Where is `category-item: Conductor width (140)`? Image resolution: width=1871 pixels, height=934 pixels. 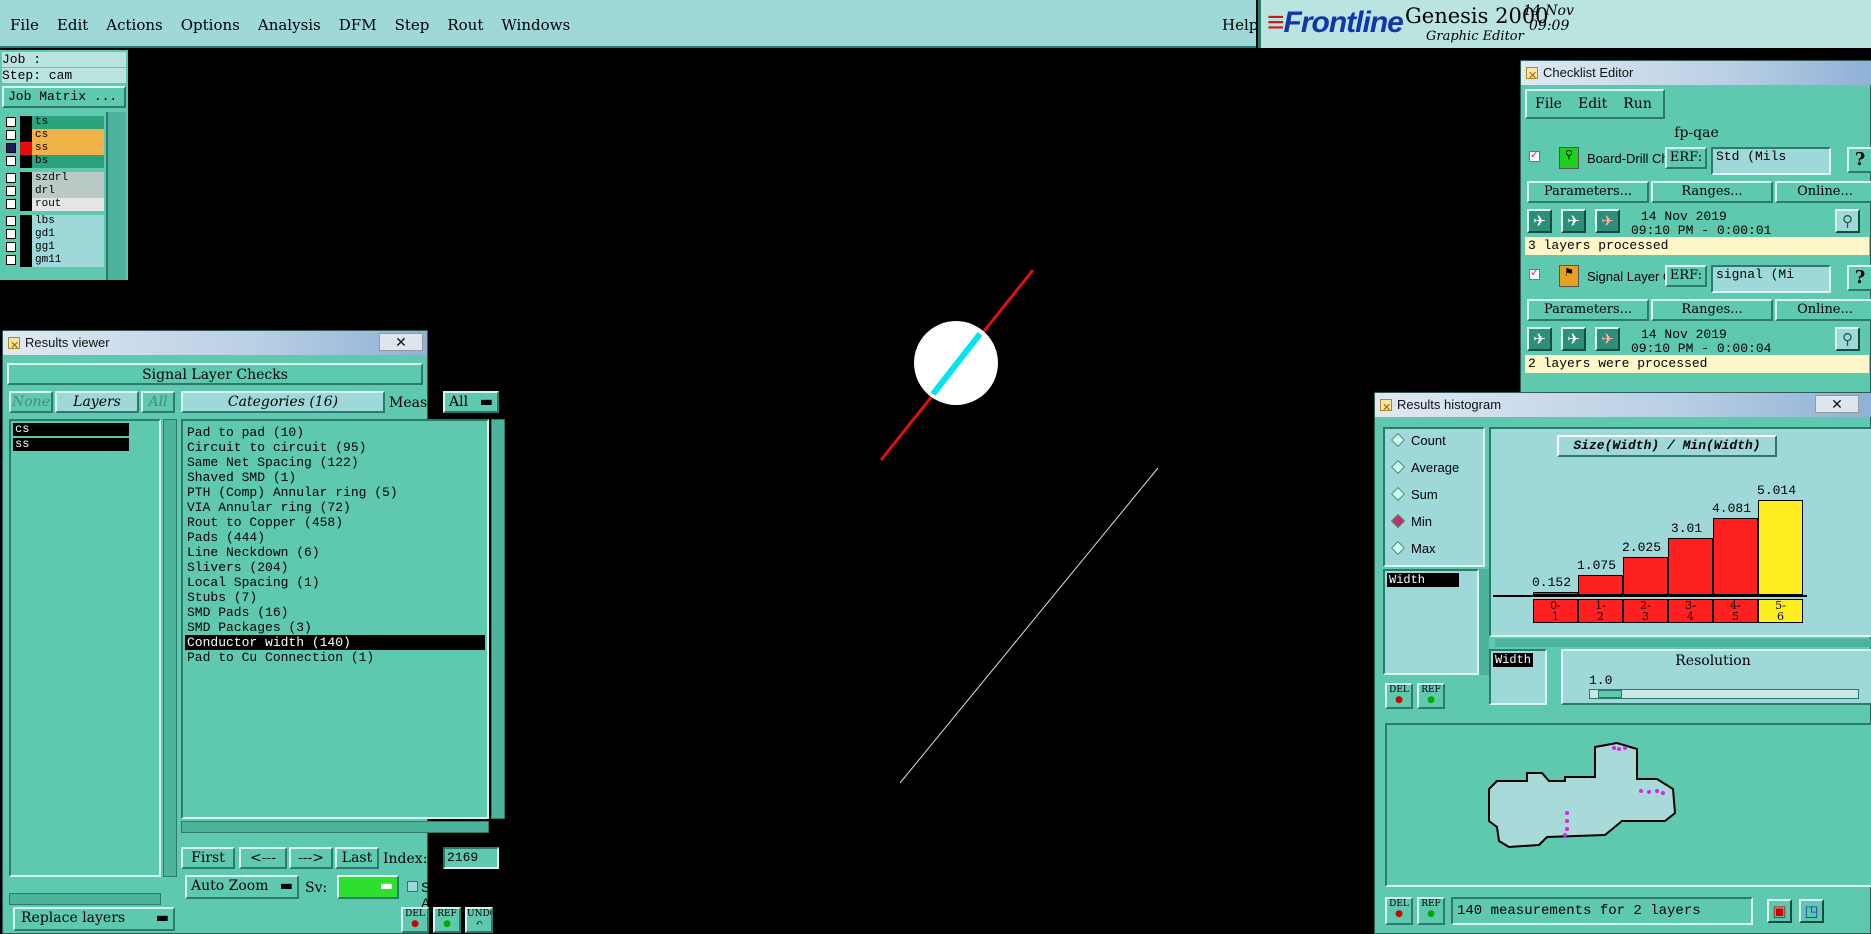
category-item: Conductor width (140) is located at coordinates (335, 642).